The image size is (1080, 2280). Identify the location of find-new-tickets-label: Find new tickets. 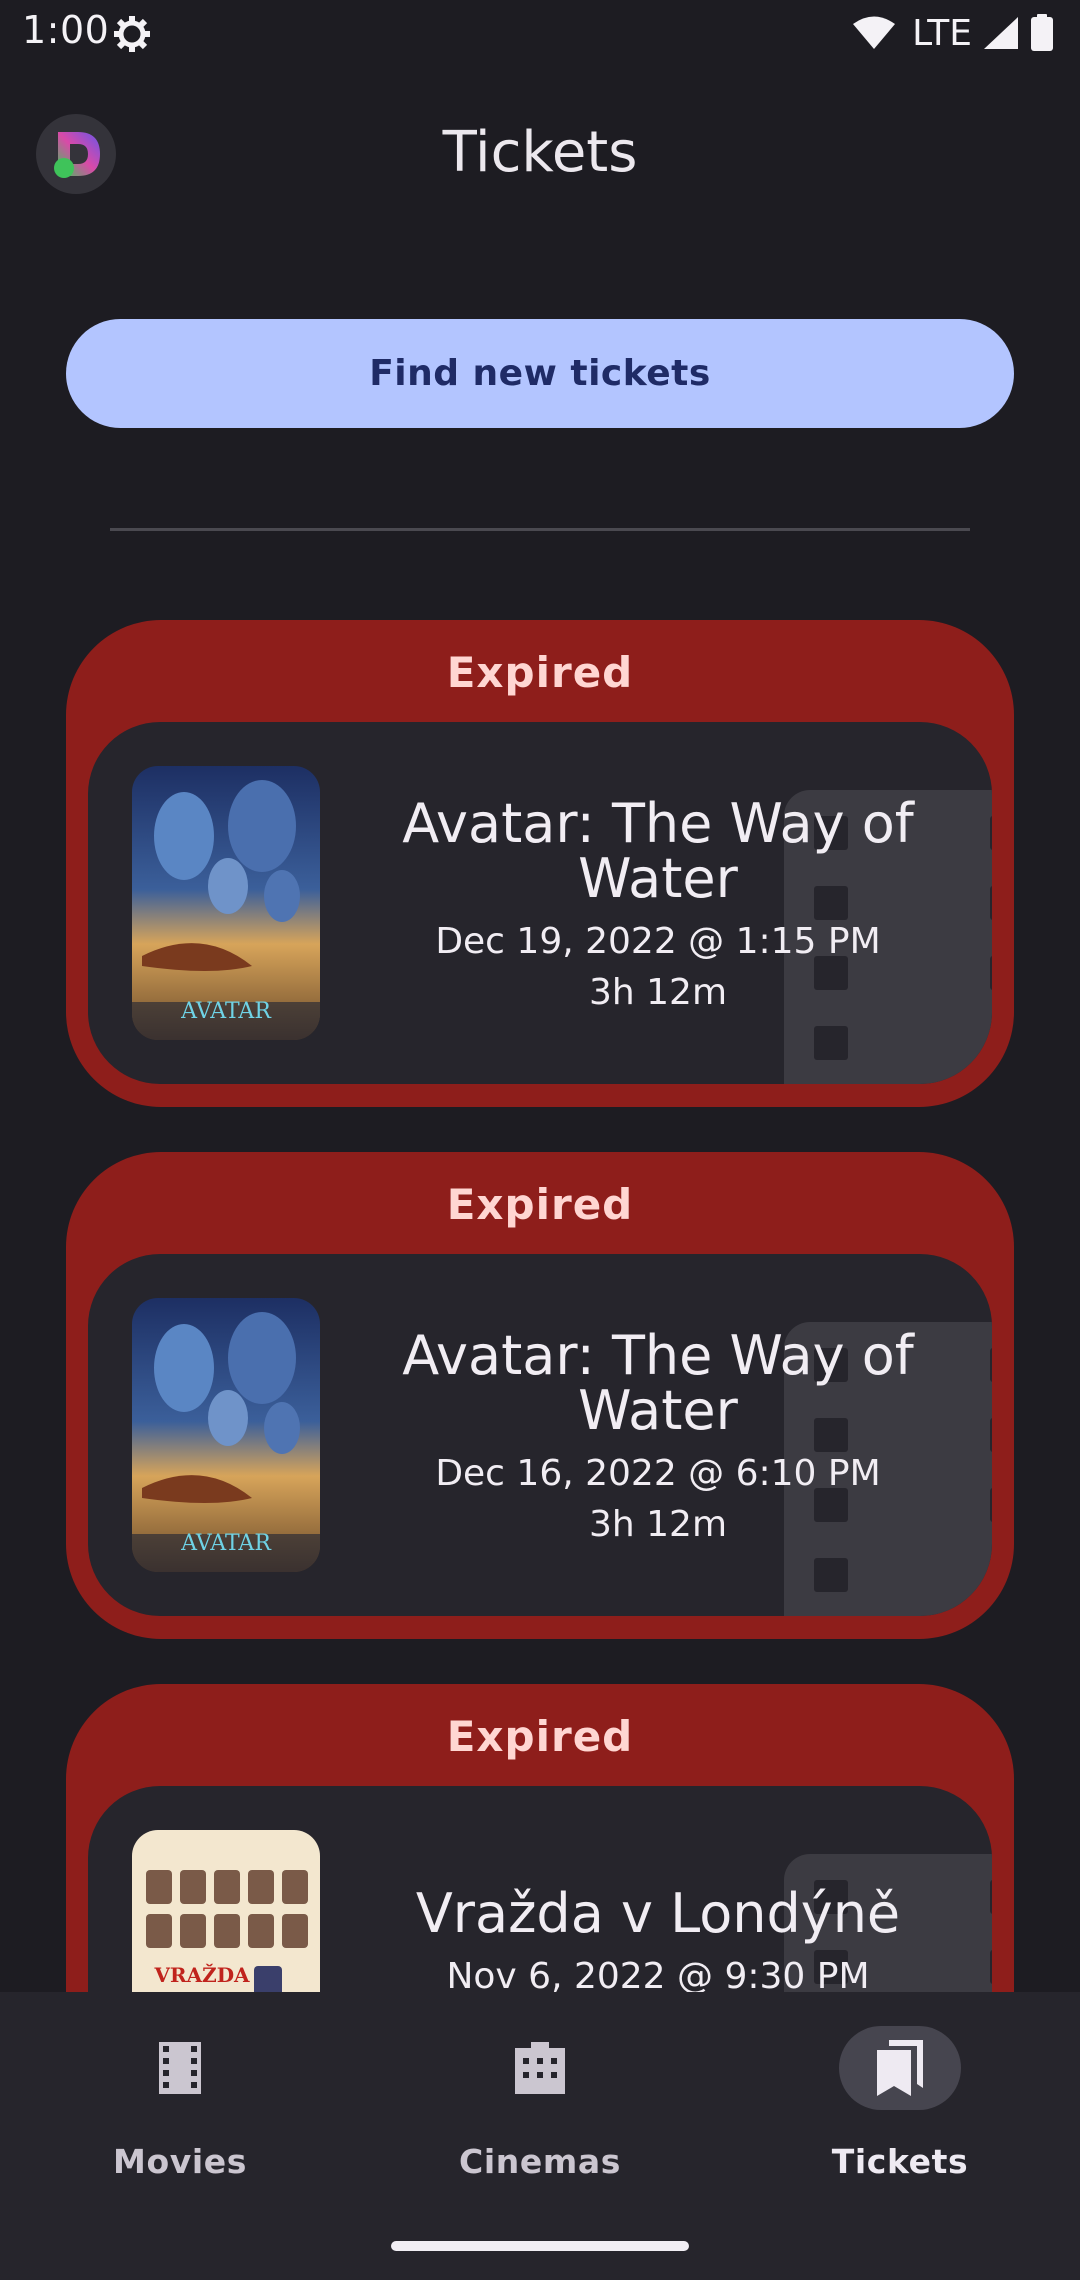
(540, 373).